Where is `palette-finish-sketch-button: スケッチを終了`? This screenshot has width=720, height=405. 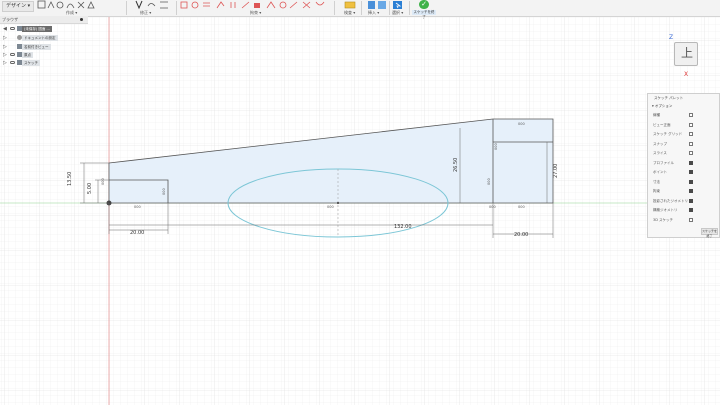 palette-finish-sketch-button: スケッチを終了 is located at coordinates (709, 233).